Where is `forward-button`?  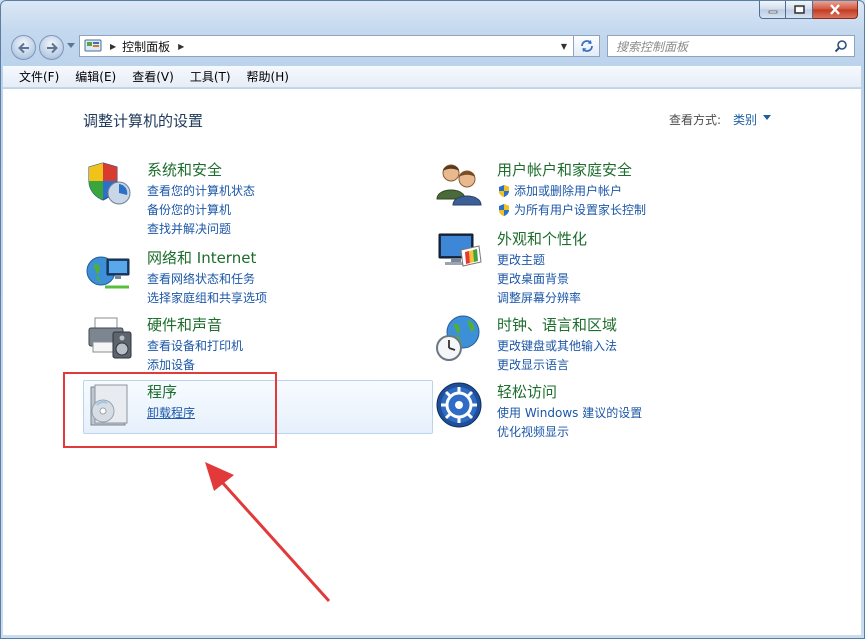 forward-button is located at coordinates (51, 47).